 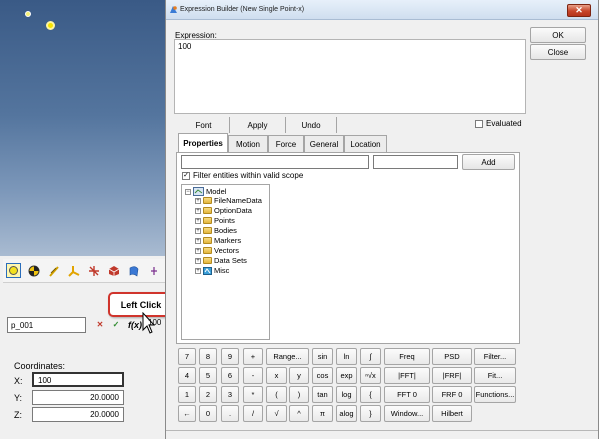 I want to click on key-integral: ∫, so click(x=370, y=356).